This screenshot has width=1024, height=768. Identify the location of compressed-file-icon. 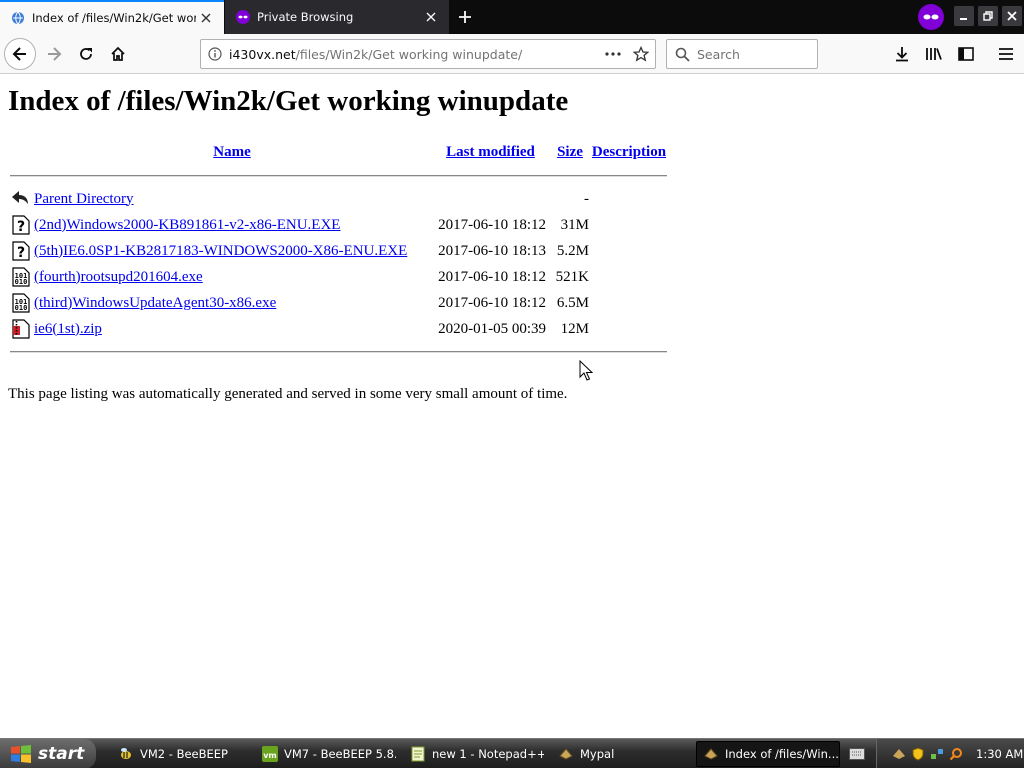
(21, 329).